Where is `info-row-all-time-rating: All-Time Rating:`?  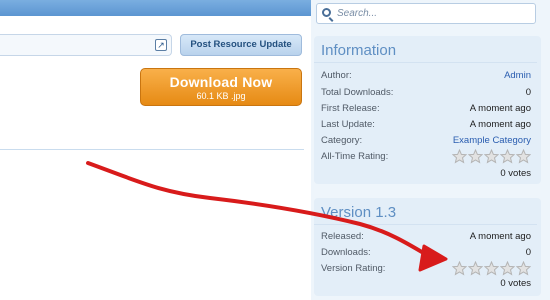 info-row-all-time-rating: All-Time Rating: is located at coordinates (426, 156).